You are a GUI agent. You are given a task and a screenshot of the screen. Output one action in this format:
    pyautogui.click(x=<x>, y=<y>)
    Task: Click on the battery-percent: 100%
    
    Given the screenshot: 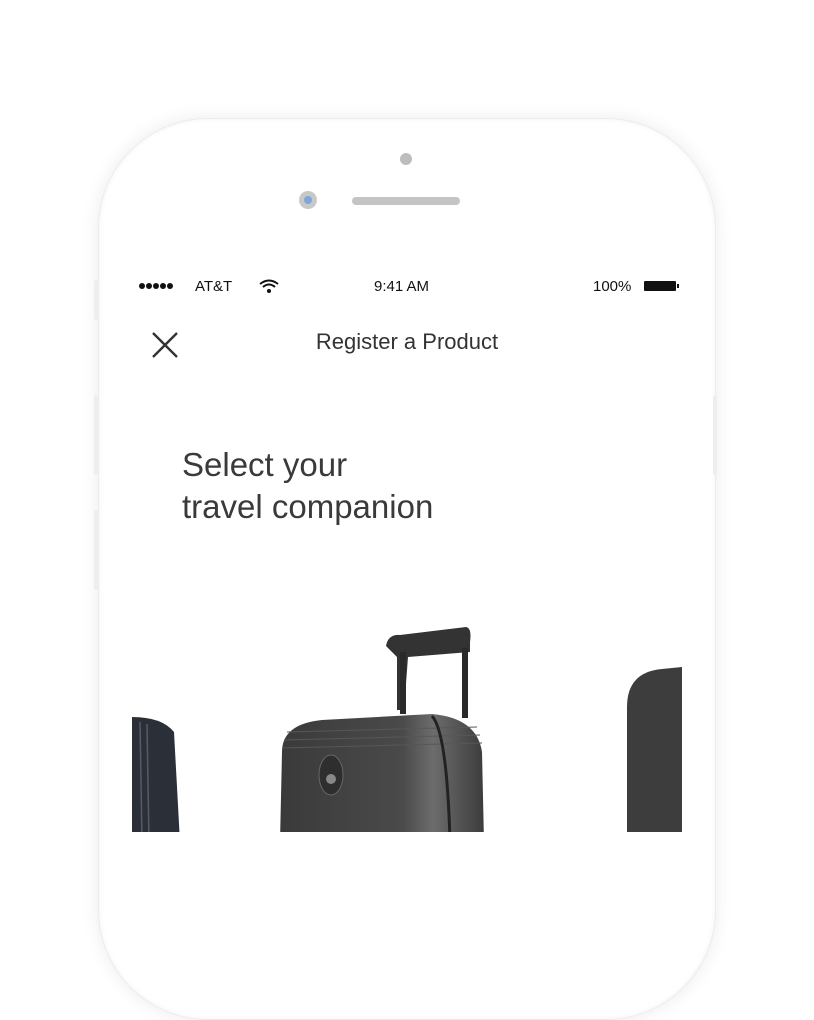 What is the action you would take?
    pyautogui.click(x=612, y=286)
    